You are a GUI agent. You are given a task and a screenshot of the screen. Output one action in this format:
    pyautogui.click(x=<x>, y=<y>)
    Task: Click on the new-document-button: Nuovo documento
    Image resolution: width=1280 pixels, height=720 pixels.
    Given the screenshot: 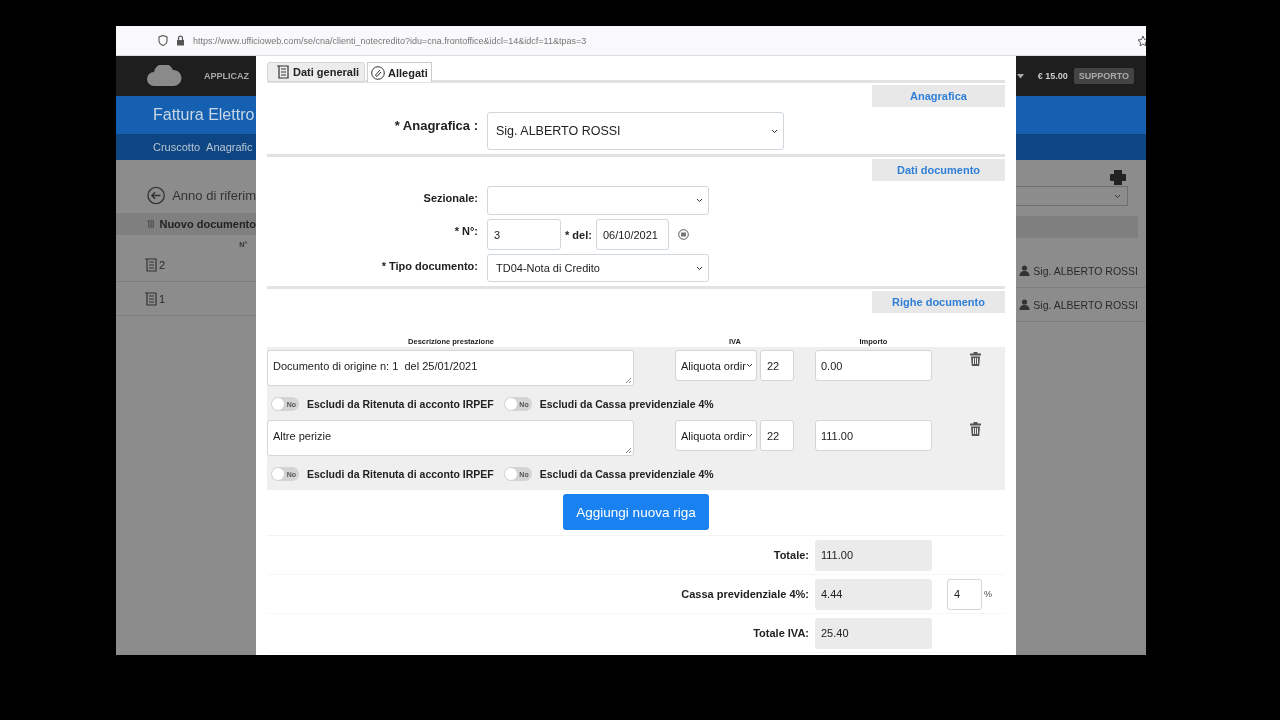 What is the action you would take?
    pyautogui.click(x=186, y=224)
    